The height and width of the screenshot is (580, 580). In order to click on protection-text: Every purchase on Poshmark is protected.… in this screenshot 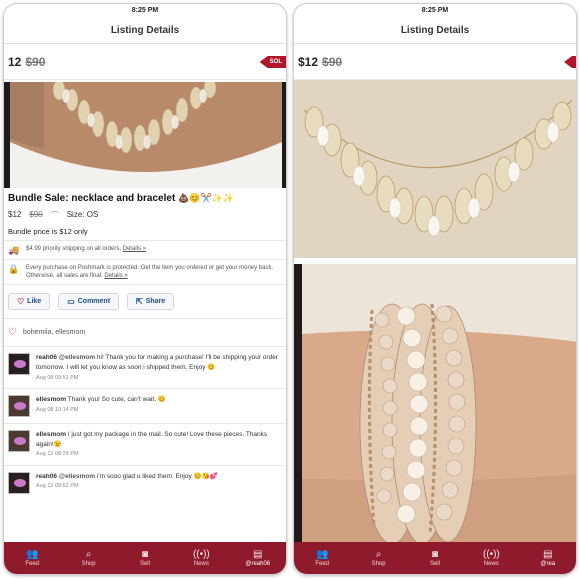, I will do `click(150, 272)`.